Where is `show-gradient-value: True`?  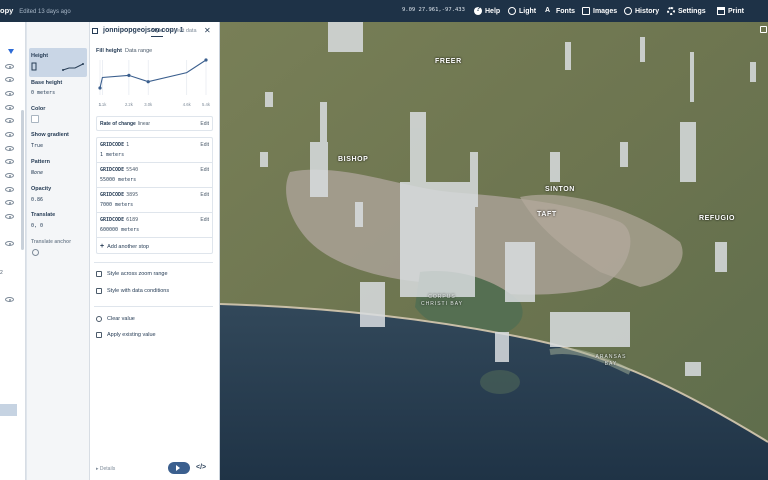
show-gradient-value: True is located at coordinates (37, 146).